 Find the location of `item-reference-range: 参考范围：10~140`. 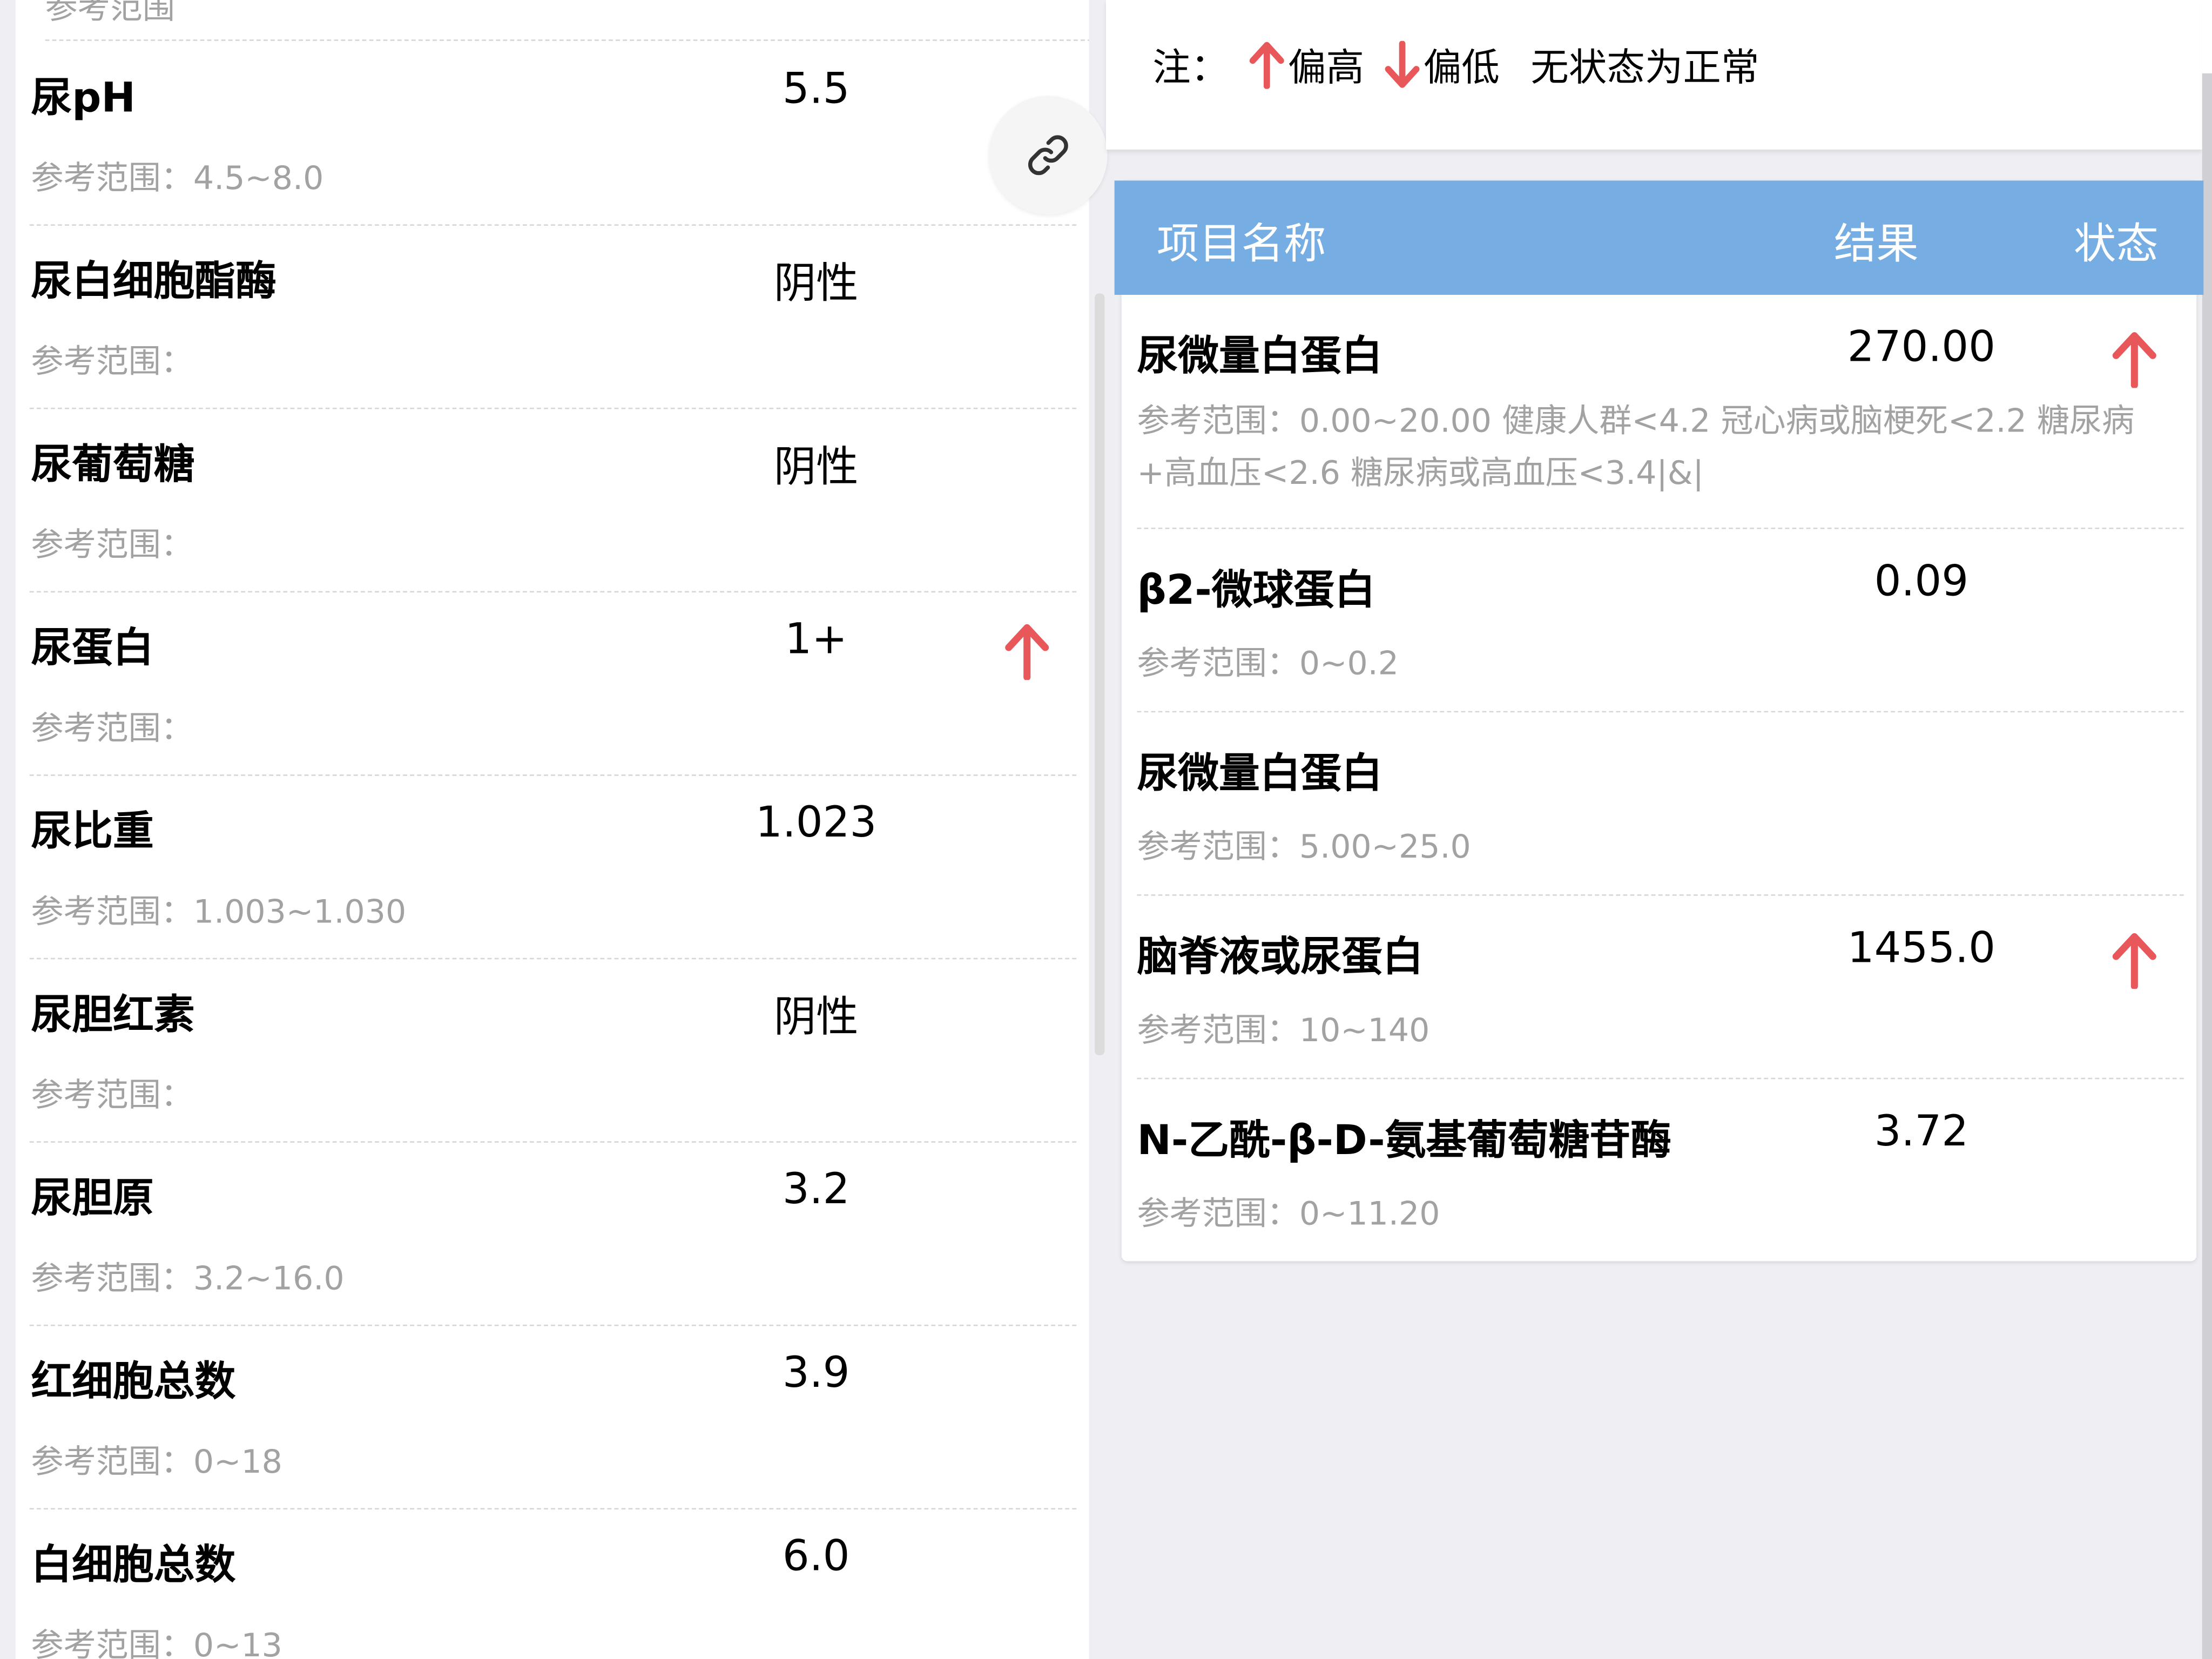

item-reference-range: 参考范围：10~140 is located at coordinates (1283, 1031).